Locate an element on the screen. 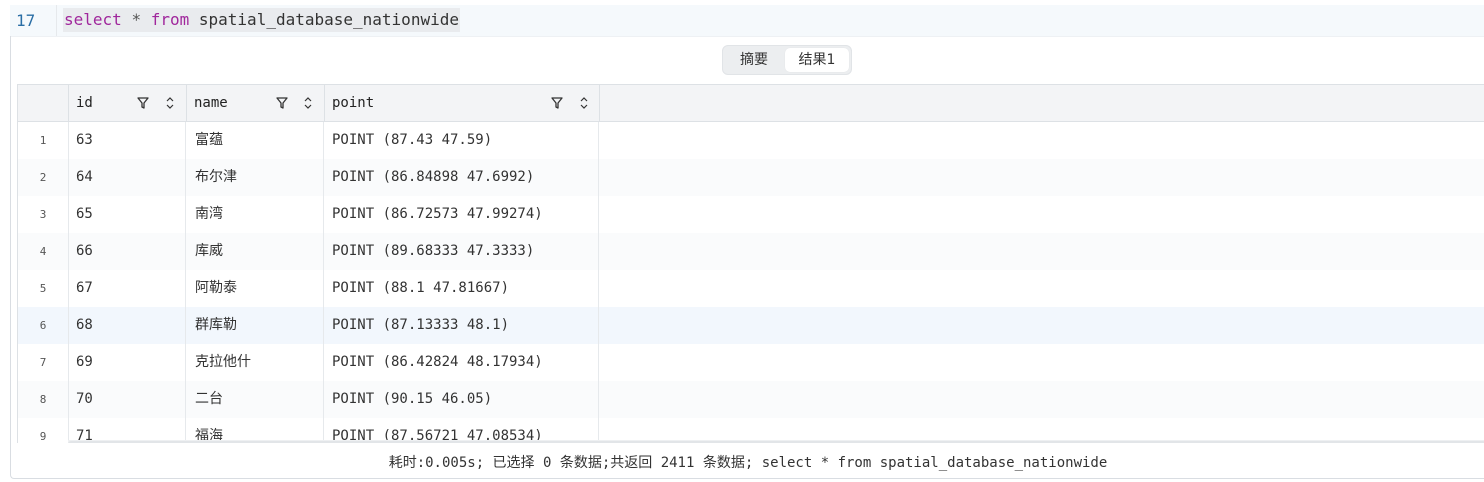 The width and height of the screenshot is (1484, 482). scrollbar-thumb is located at coordinates (776, 442).